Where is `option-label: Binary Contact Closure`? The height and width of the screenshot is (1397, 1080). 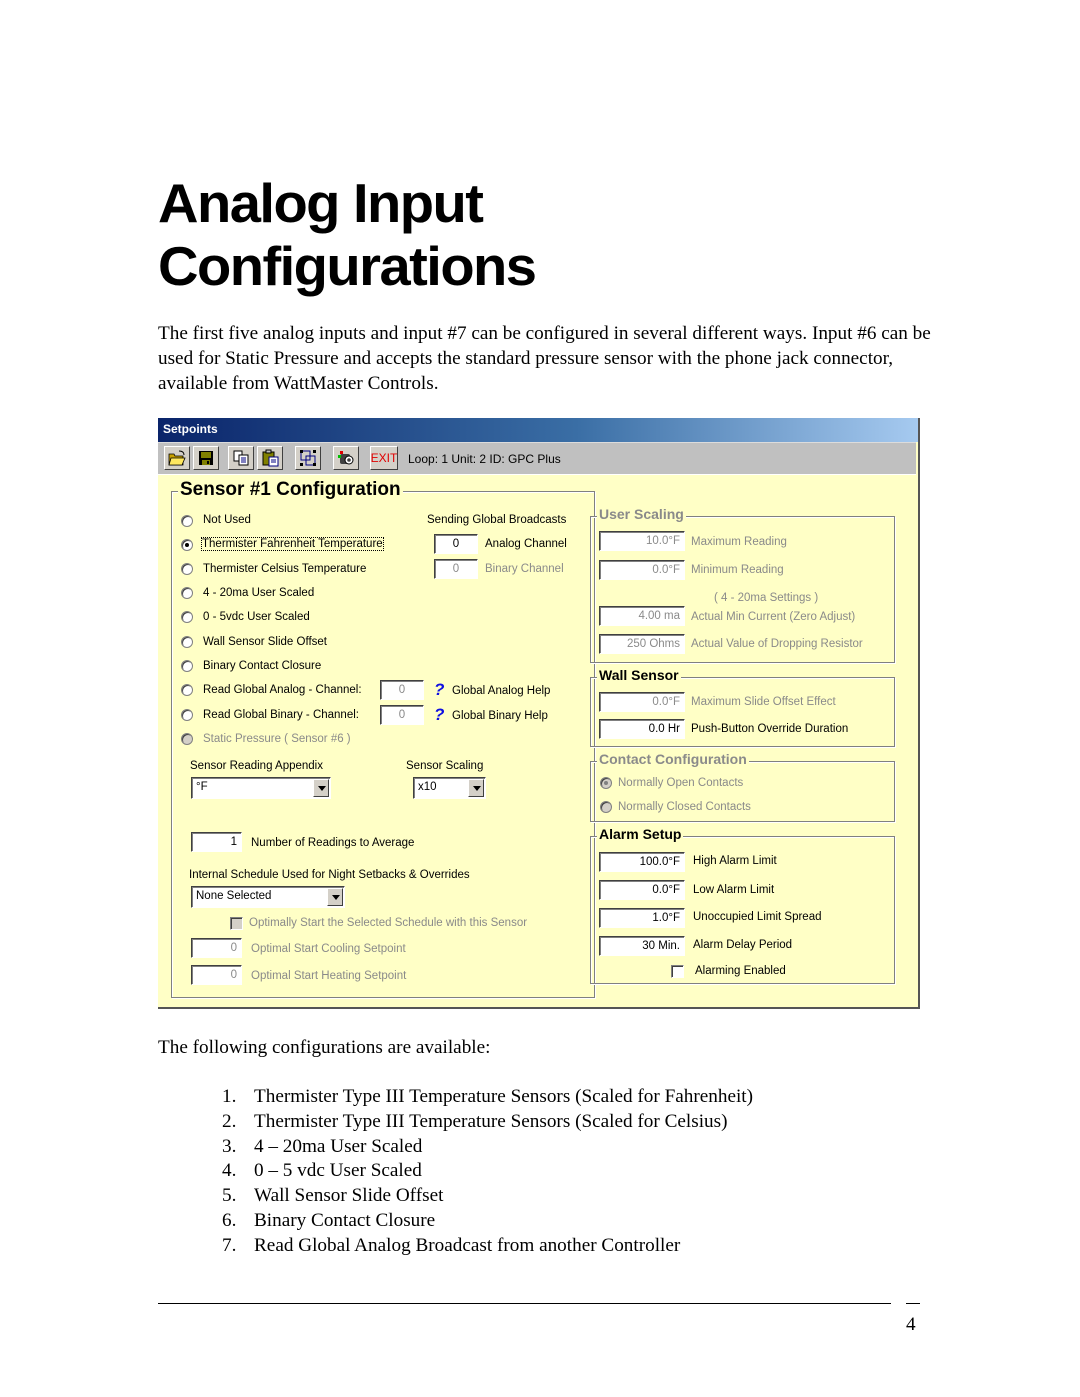 option-label: Binary Contact Closure is located at coordinates (262, 666).